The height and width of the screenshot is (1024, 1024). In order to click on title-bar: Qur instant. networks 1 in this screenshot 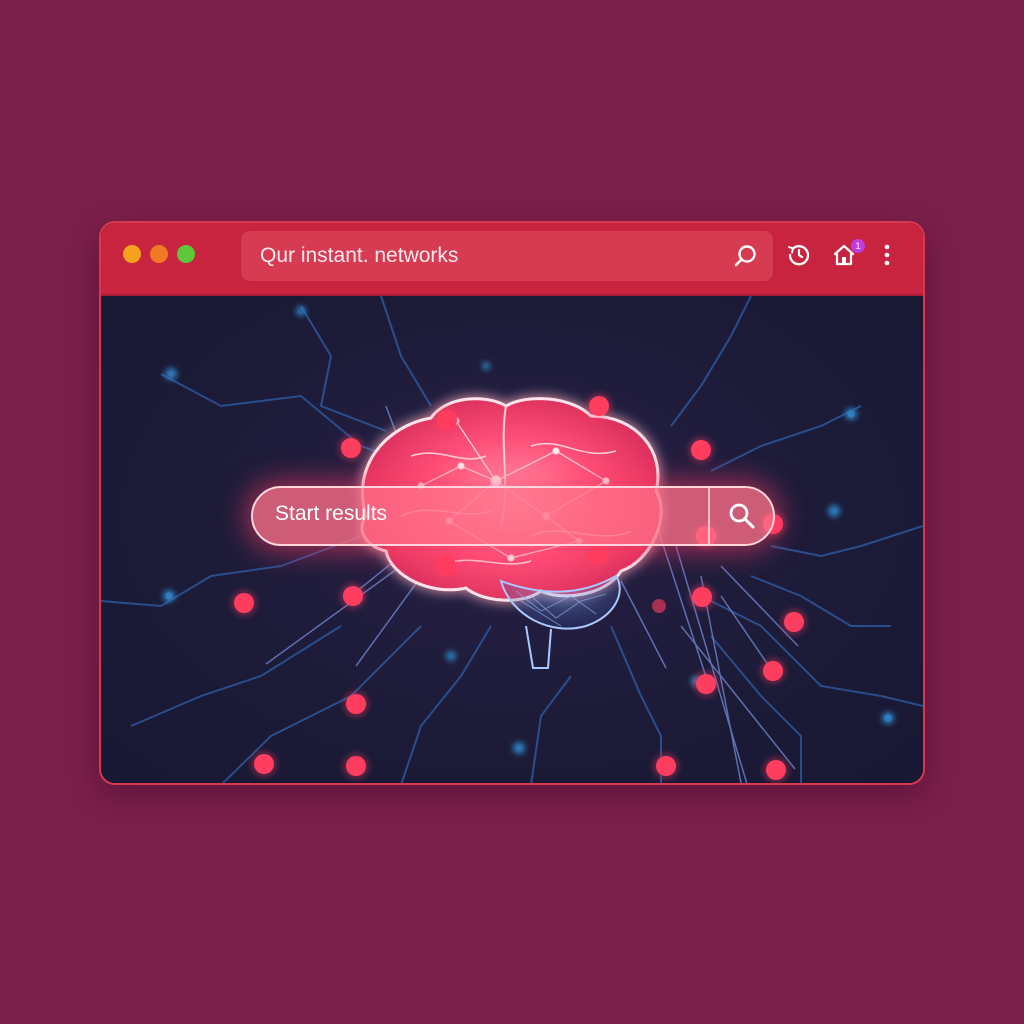, I will do `click(512, 259)`.